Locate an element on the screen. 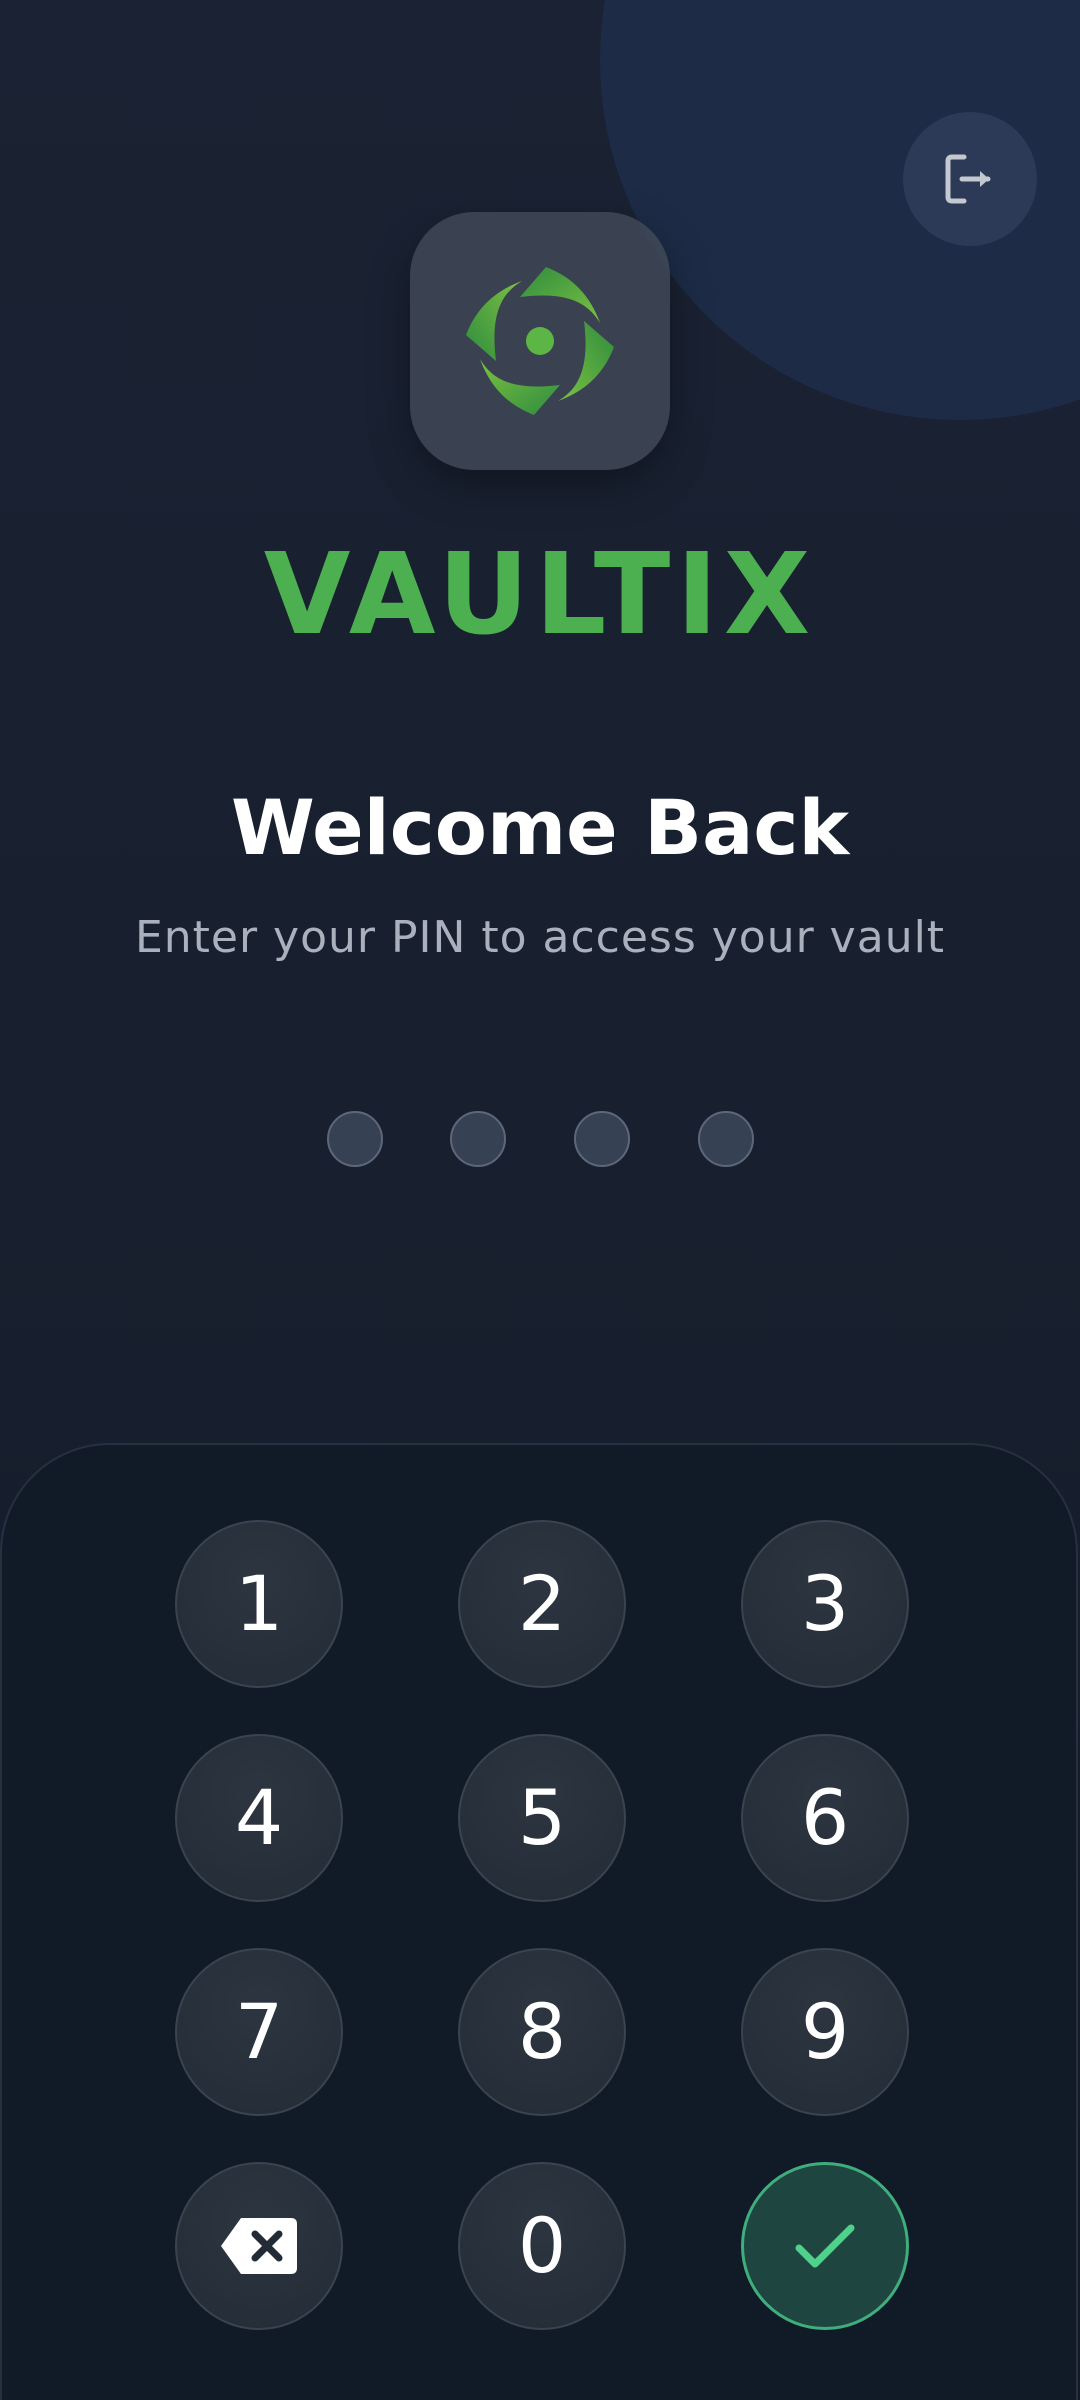  key-4: 4 is located at coordinates (259, 1818).